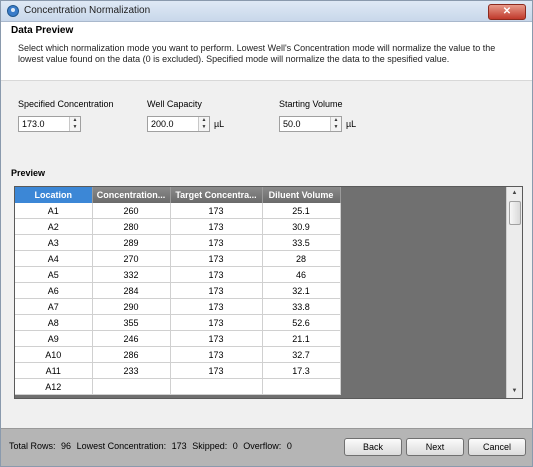  I want to click on preview-label: Preview, so click(28, 173).